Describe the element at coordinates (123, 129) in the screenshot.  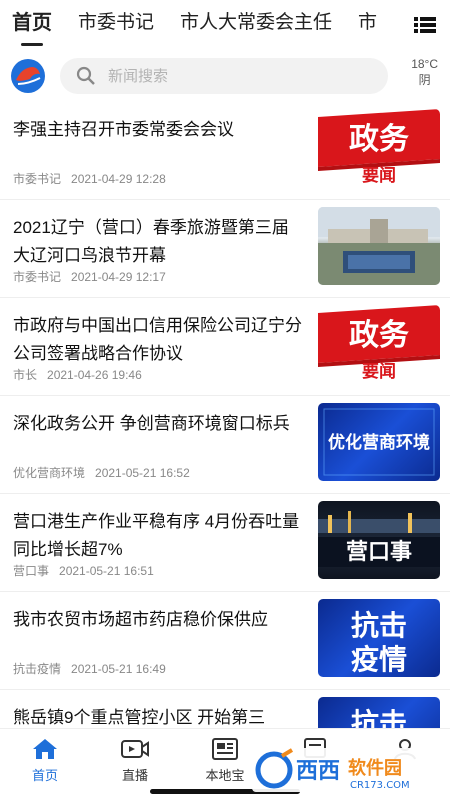
I see `news-title: 李强主持召开市委常委会会议` at that location.